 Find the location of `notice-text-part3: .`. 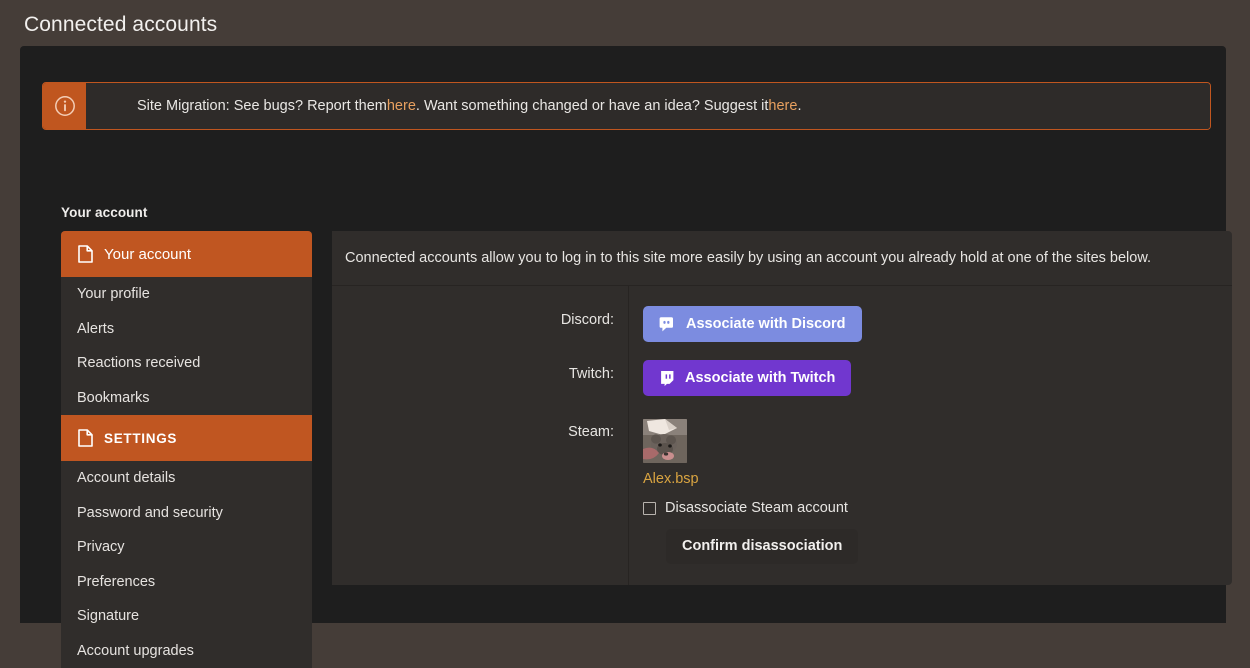

notice-text-part3: . is located at coordinates (799, 106).